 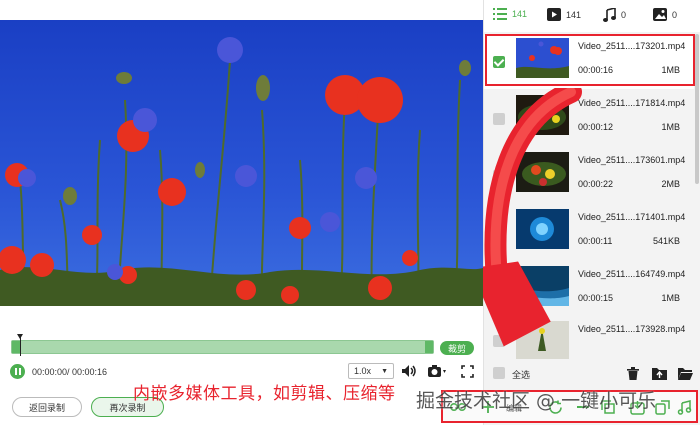 What do you see at coordinates (632, 160) in the screenshot?
I see `file-name: Video_2511....173601.mp4` at bounding box center [632, 160].